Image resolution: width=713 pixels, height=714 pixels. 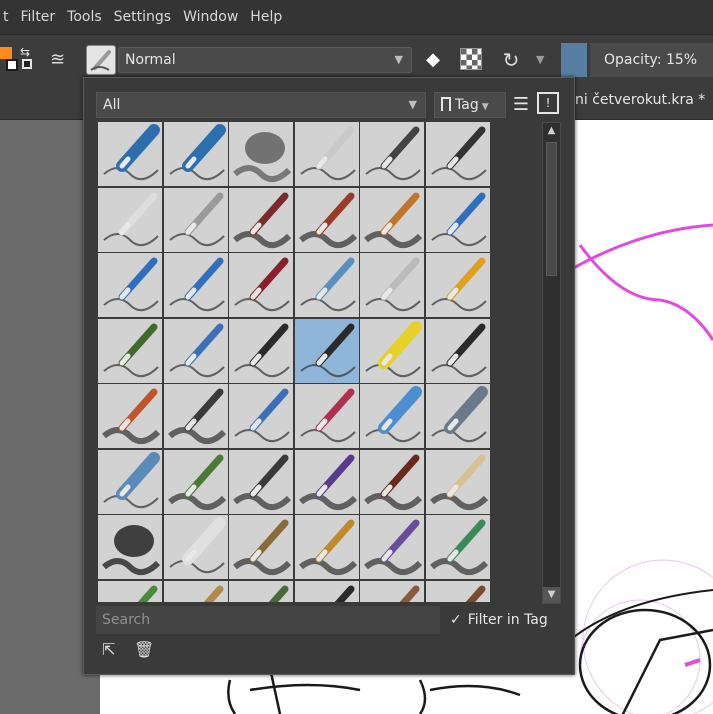 What do you see at coordinates (84, 17) in the screenshot?
I see `menu-item-tools: Tools` at bounding box center [84, 17].